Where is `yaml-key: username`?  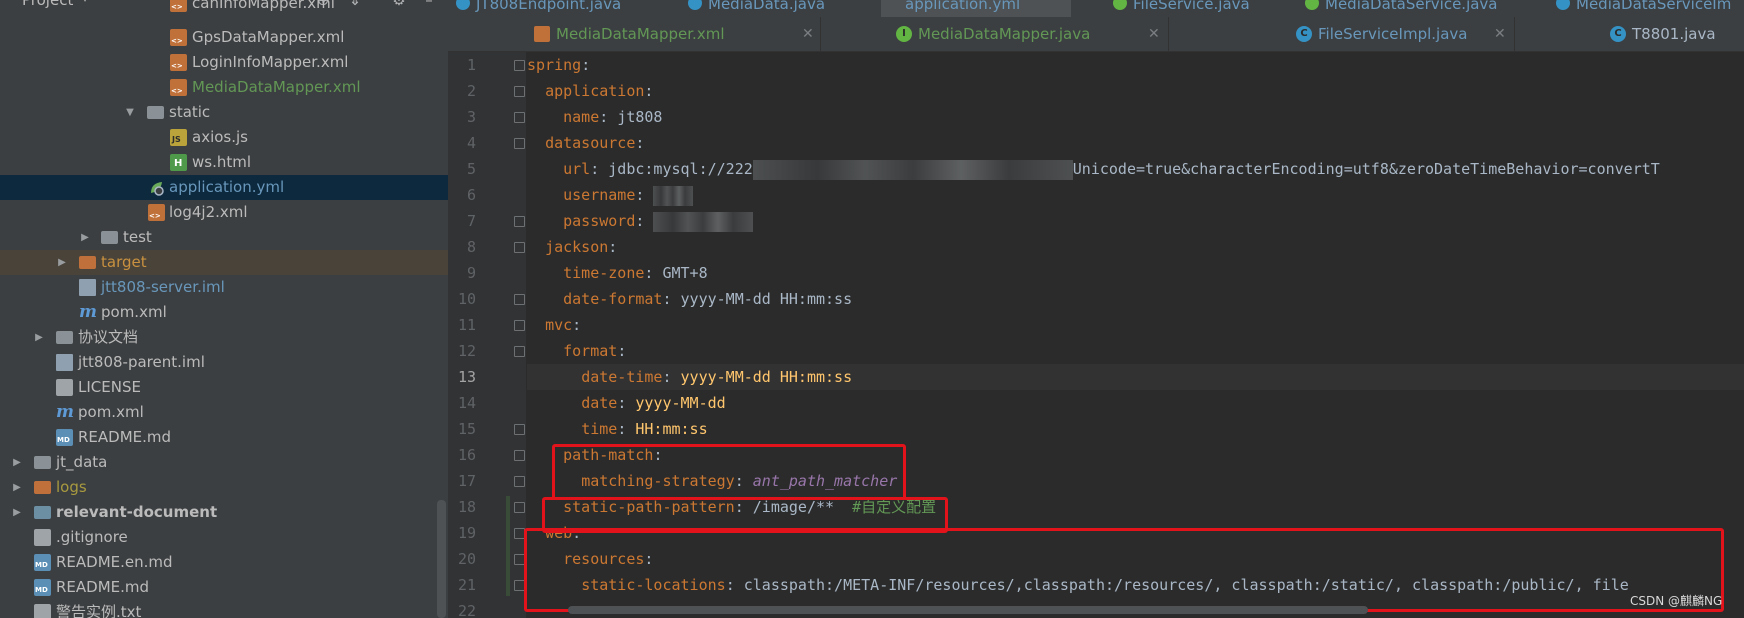
yaml-key: username is located at coordinates (599, 195).